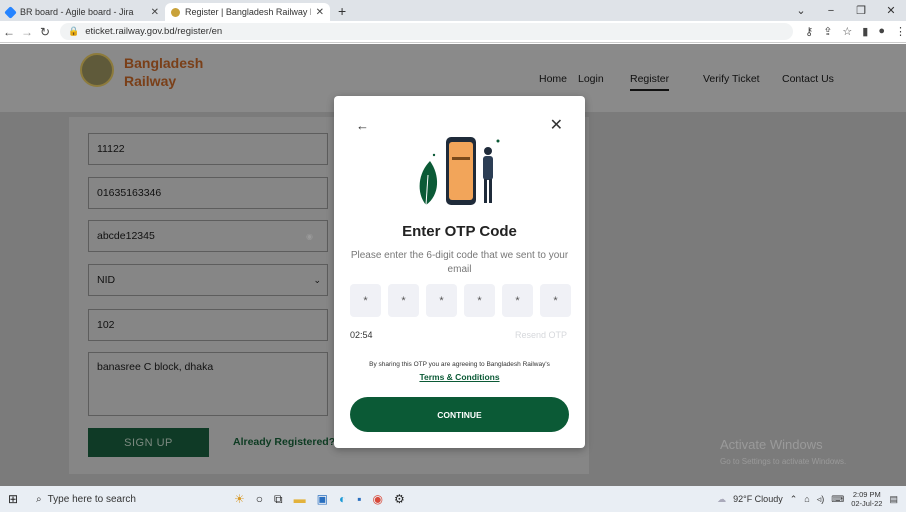  What do you see at coordinates (342, 499) in the screenshot?
I see `edge-icon: ◐` at bounding box center [342, 499].